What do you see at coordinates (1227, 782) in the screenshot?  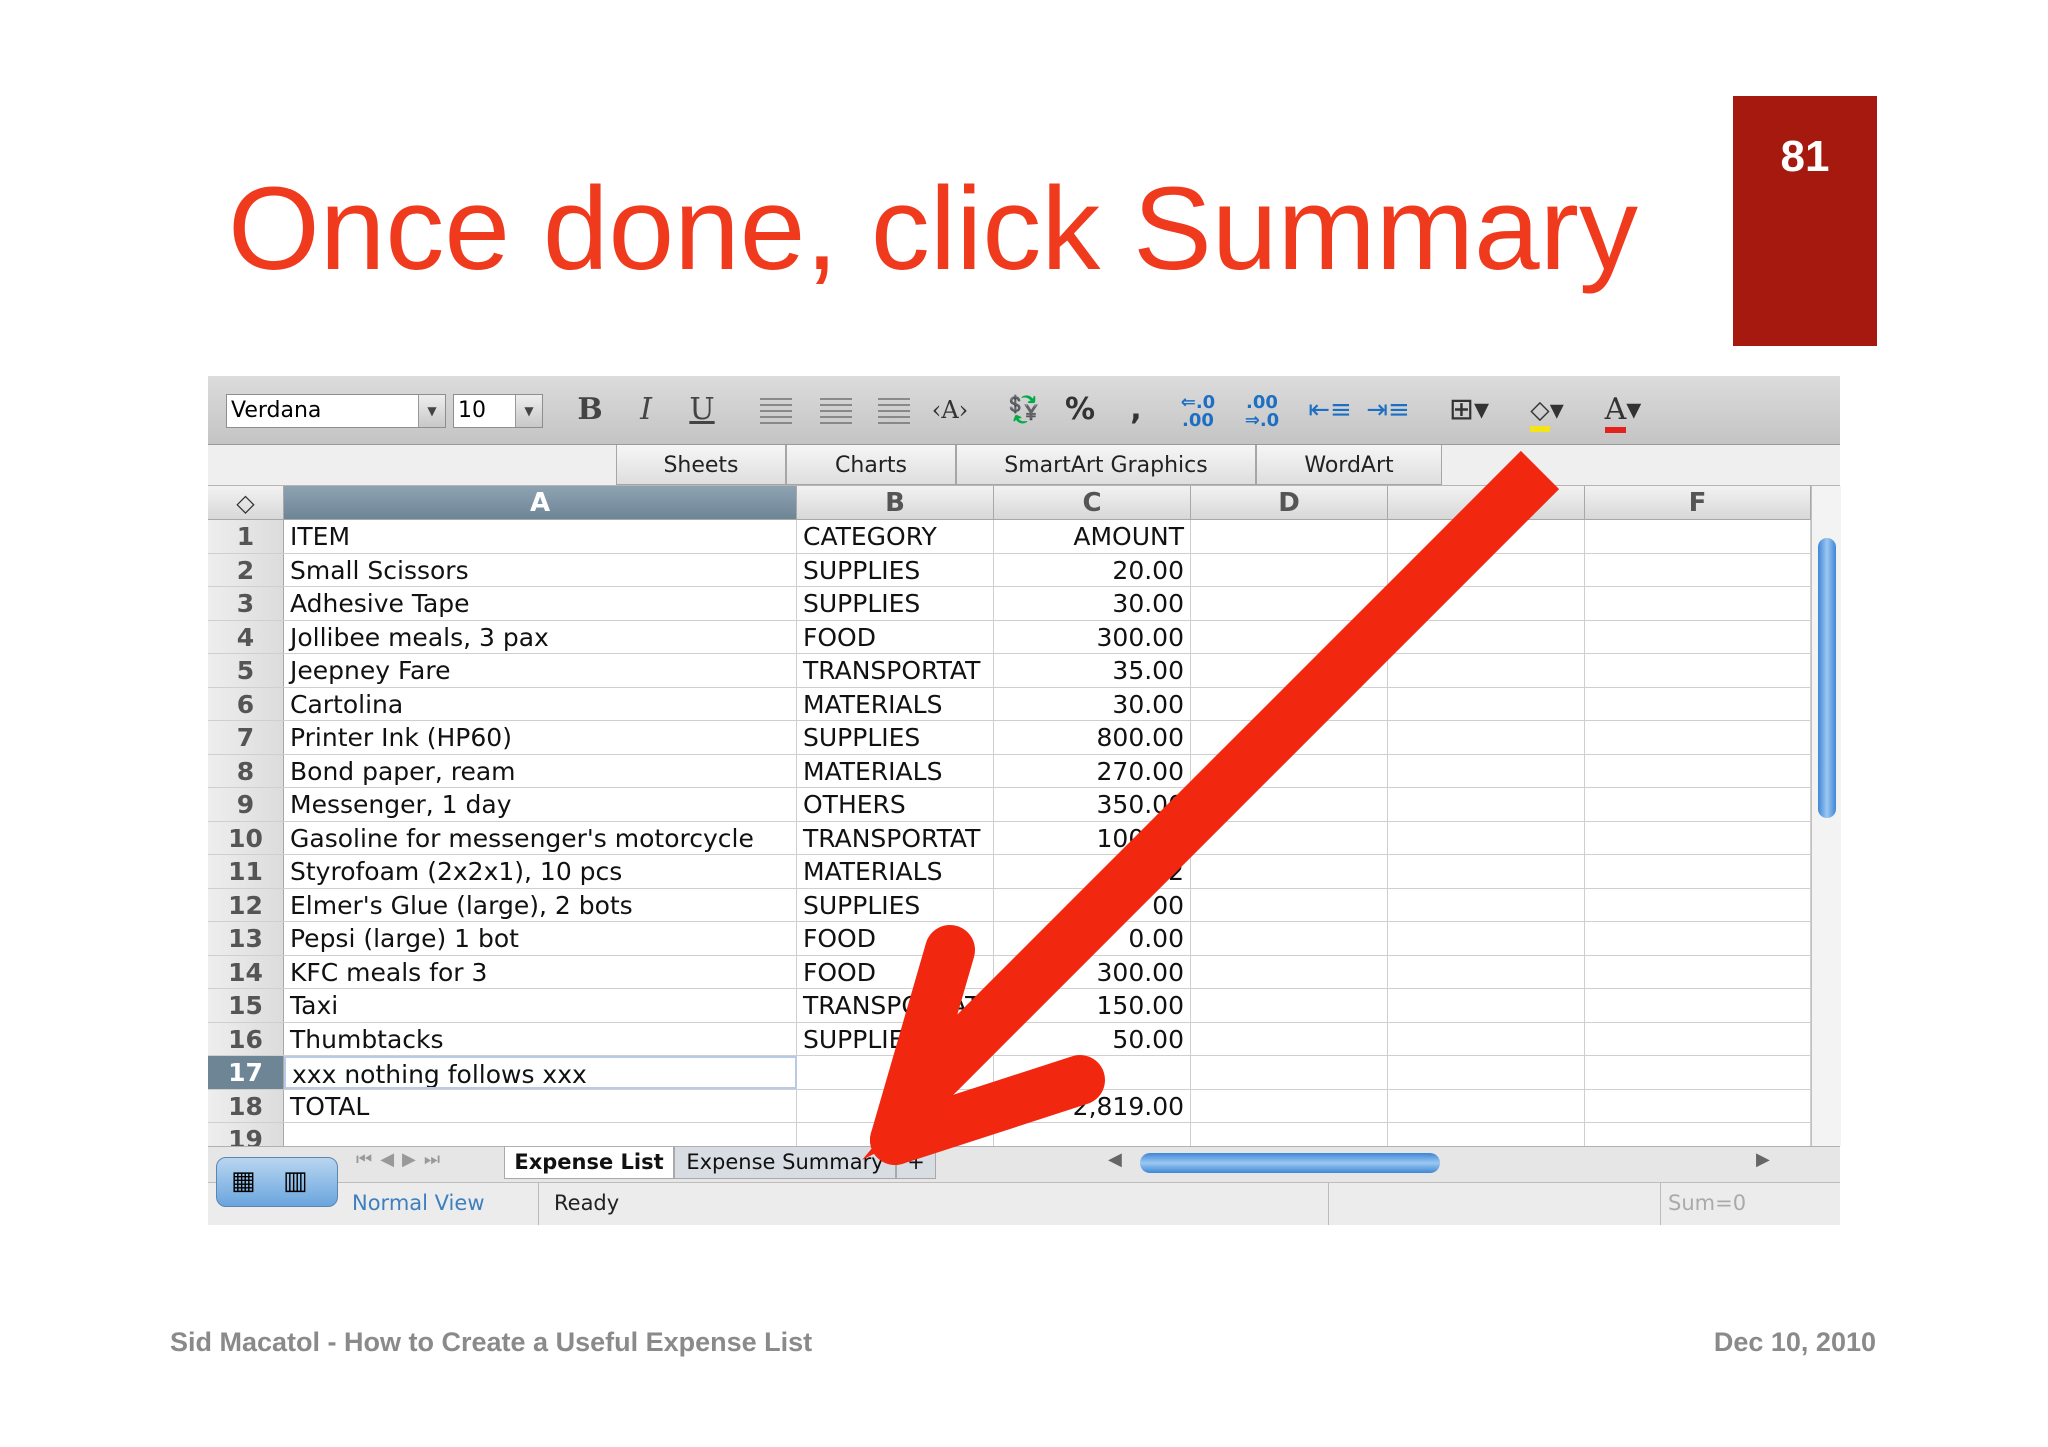 I see `arrow-shaft` at bounding box center [1227, 782].